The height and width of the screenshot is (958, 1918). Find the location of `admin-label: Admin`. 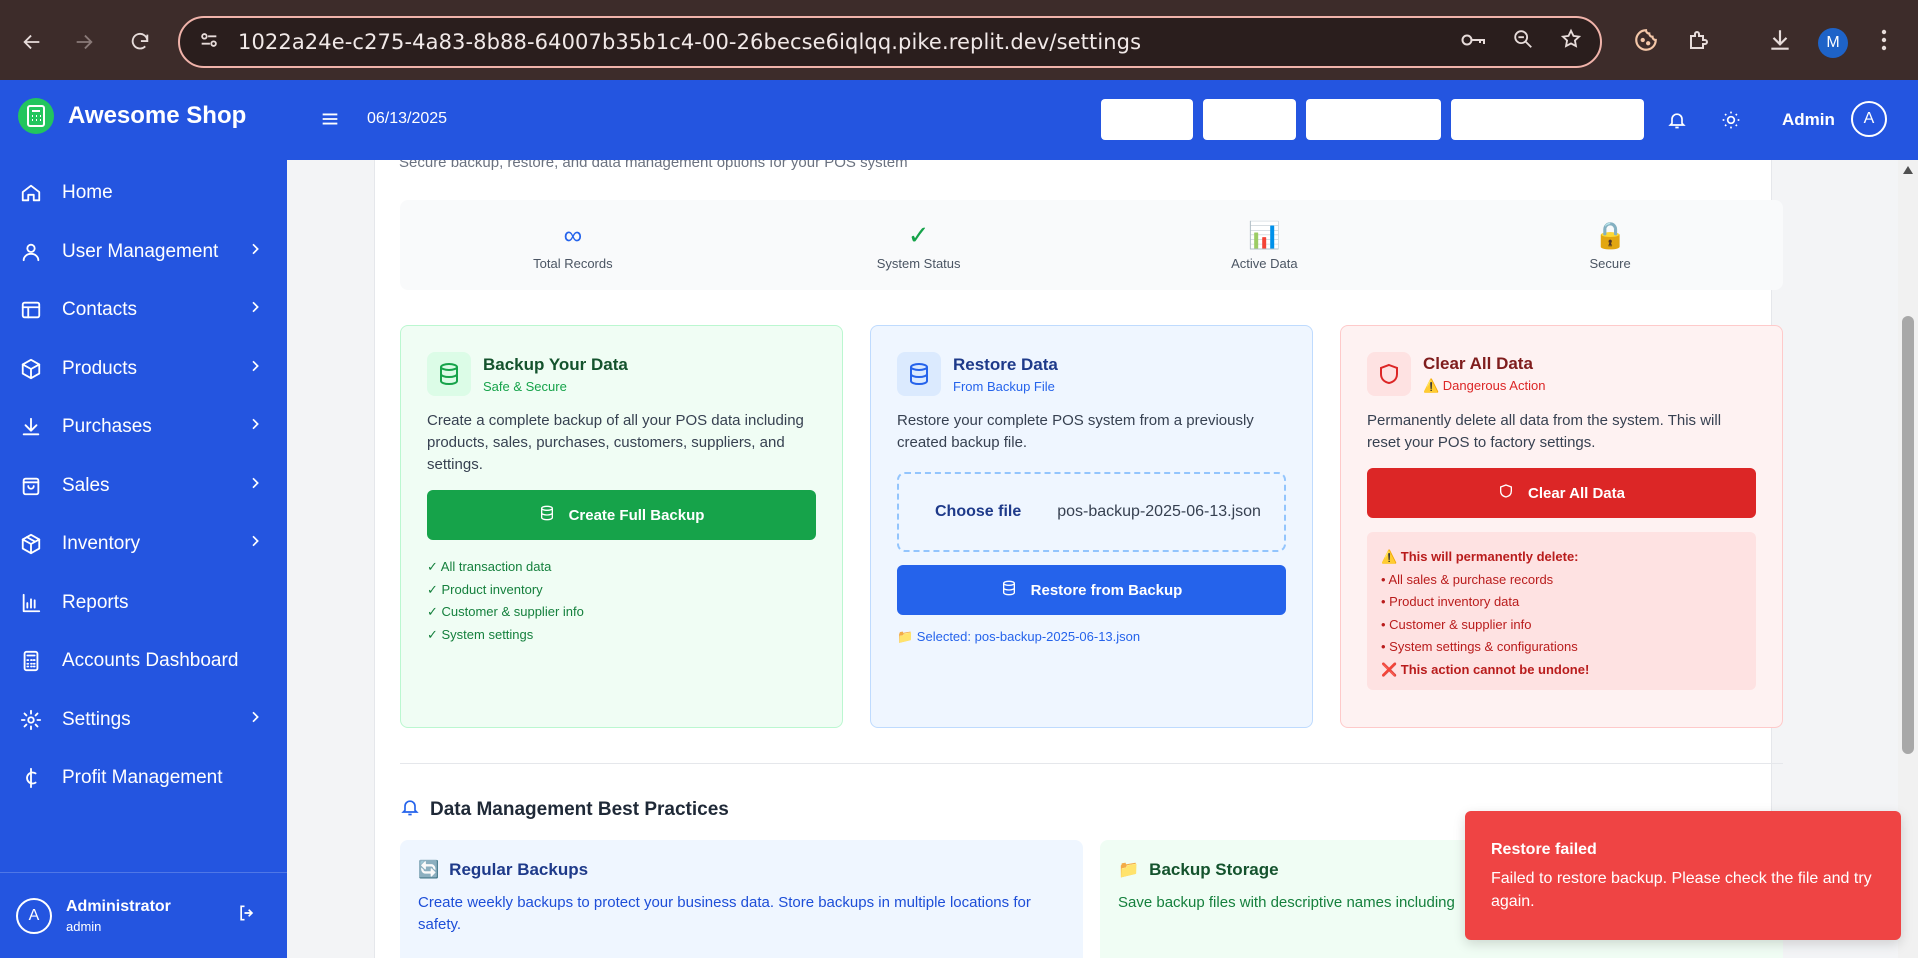

admin-label: Admin is located at coordinates (1808, 120).